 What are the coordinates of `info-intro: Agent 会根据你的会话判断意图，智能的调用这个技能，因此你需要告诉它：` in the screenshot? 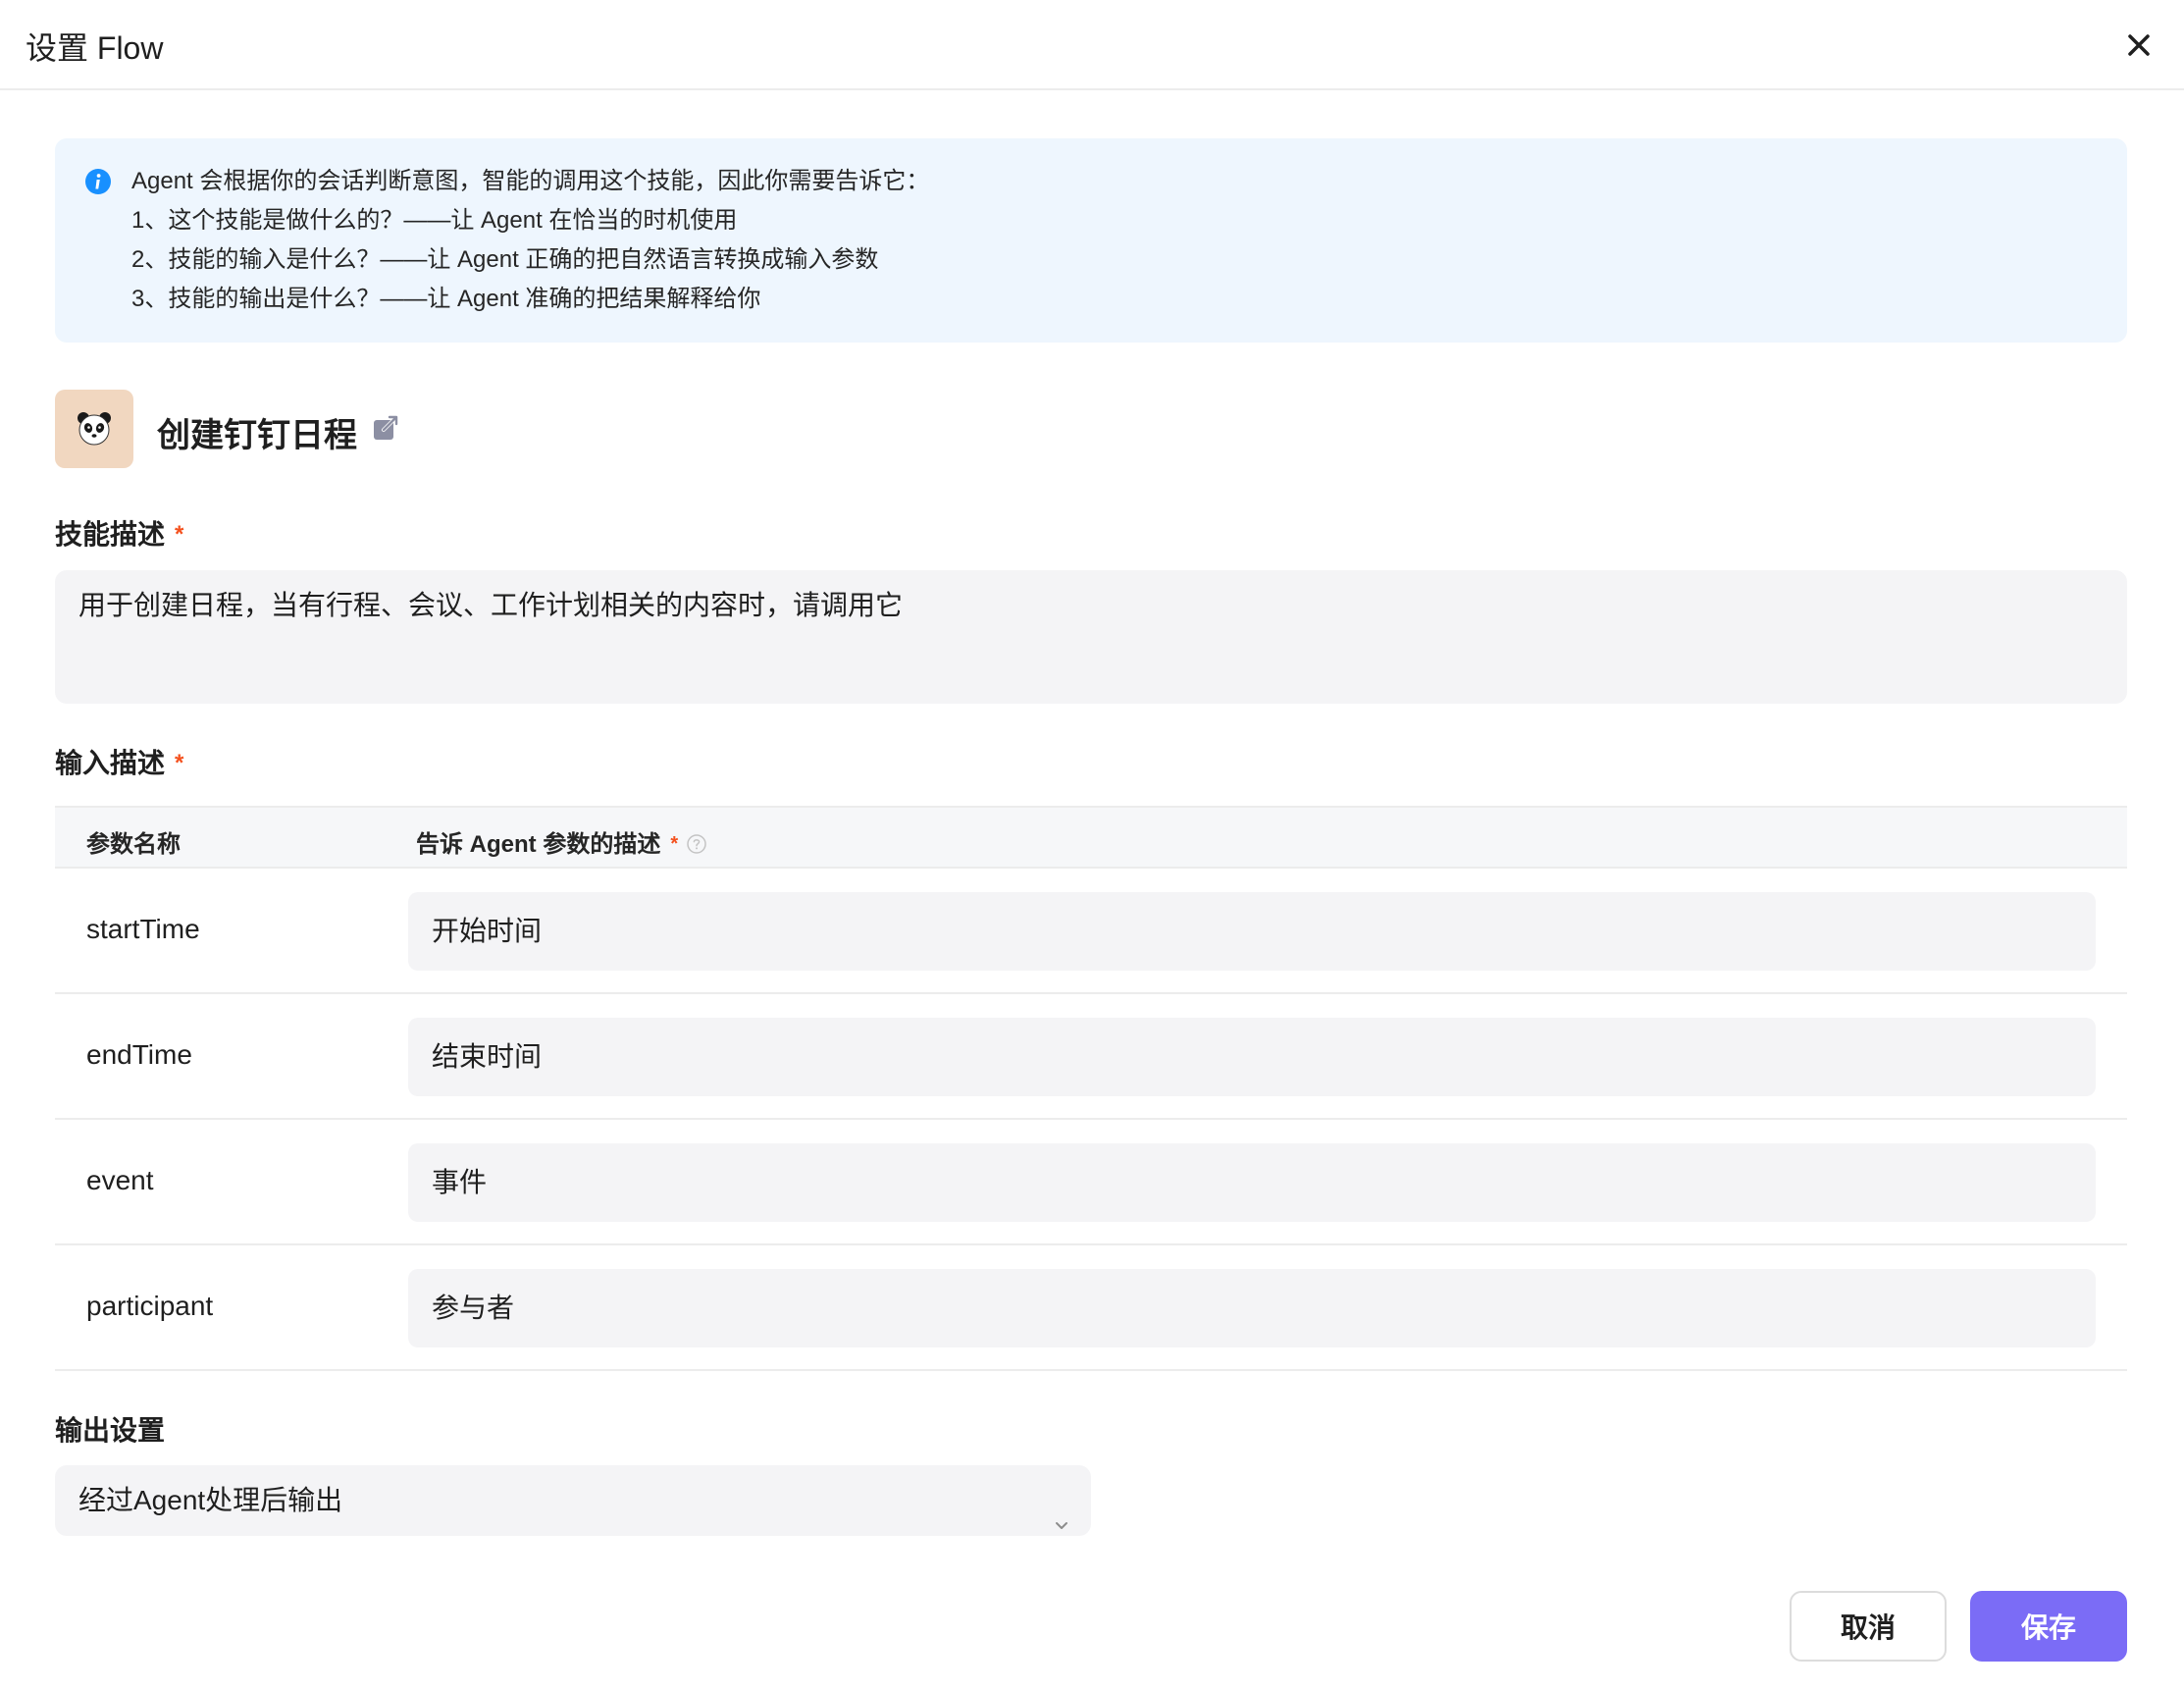 It's located at (530, 181).